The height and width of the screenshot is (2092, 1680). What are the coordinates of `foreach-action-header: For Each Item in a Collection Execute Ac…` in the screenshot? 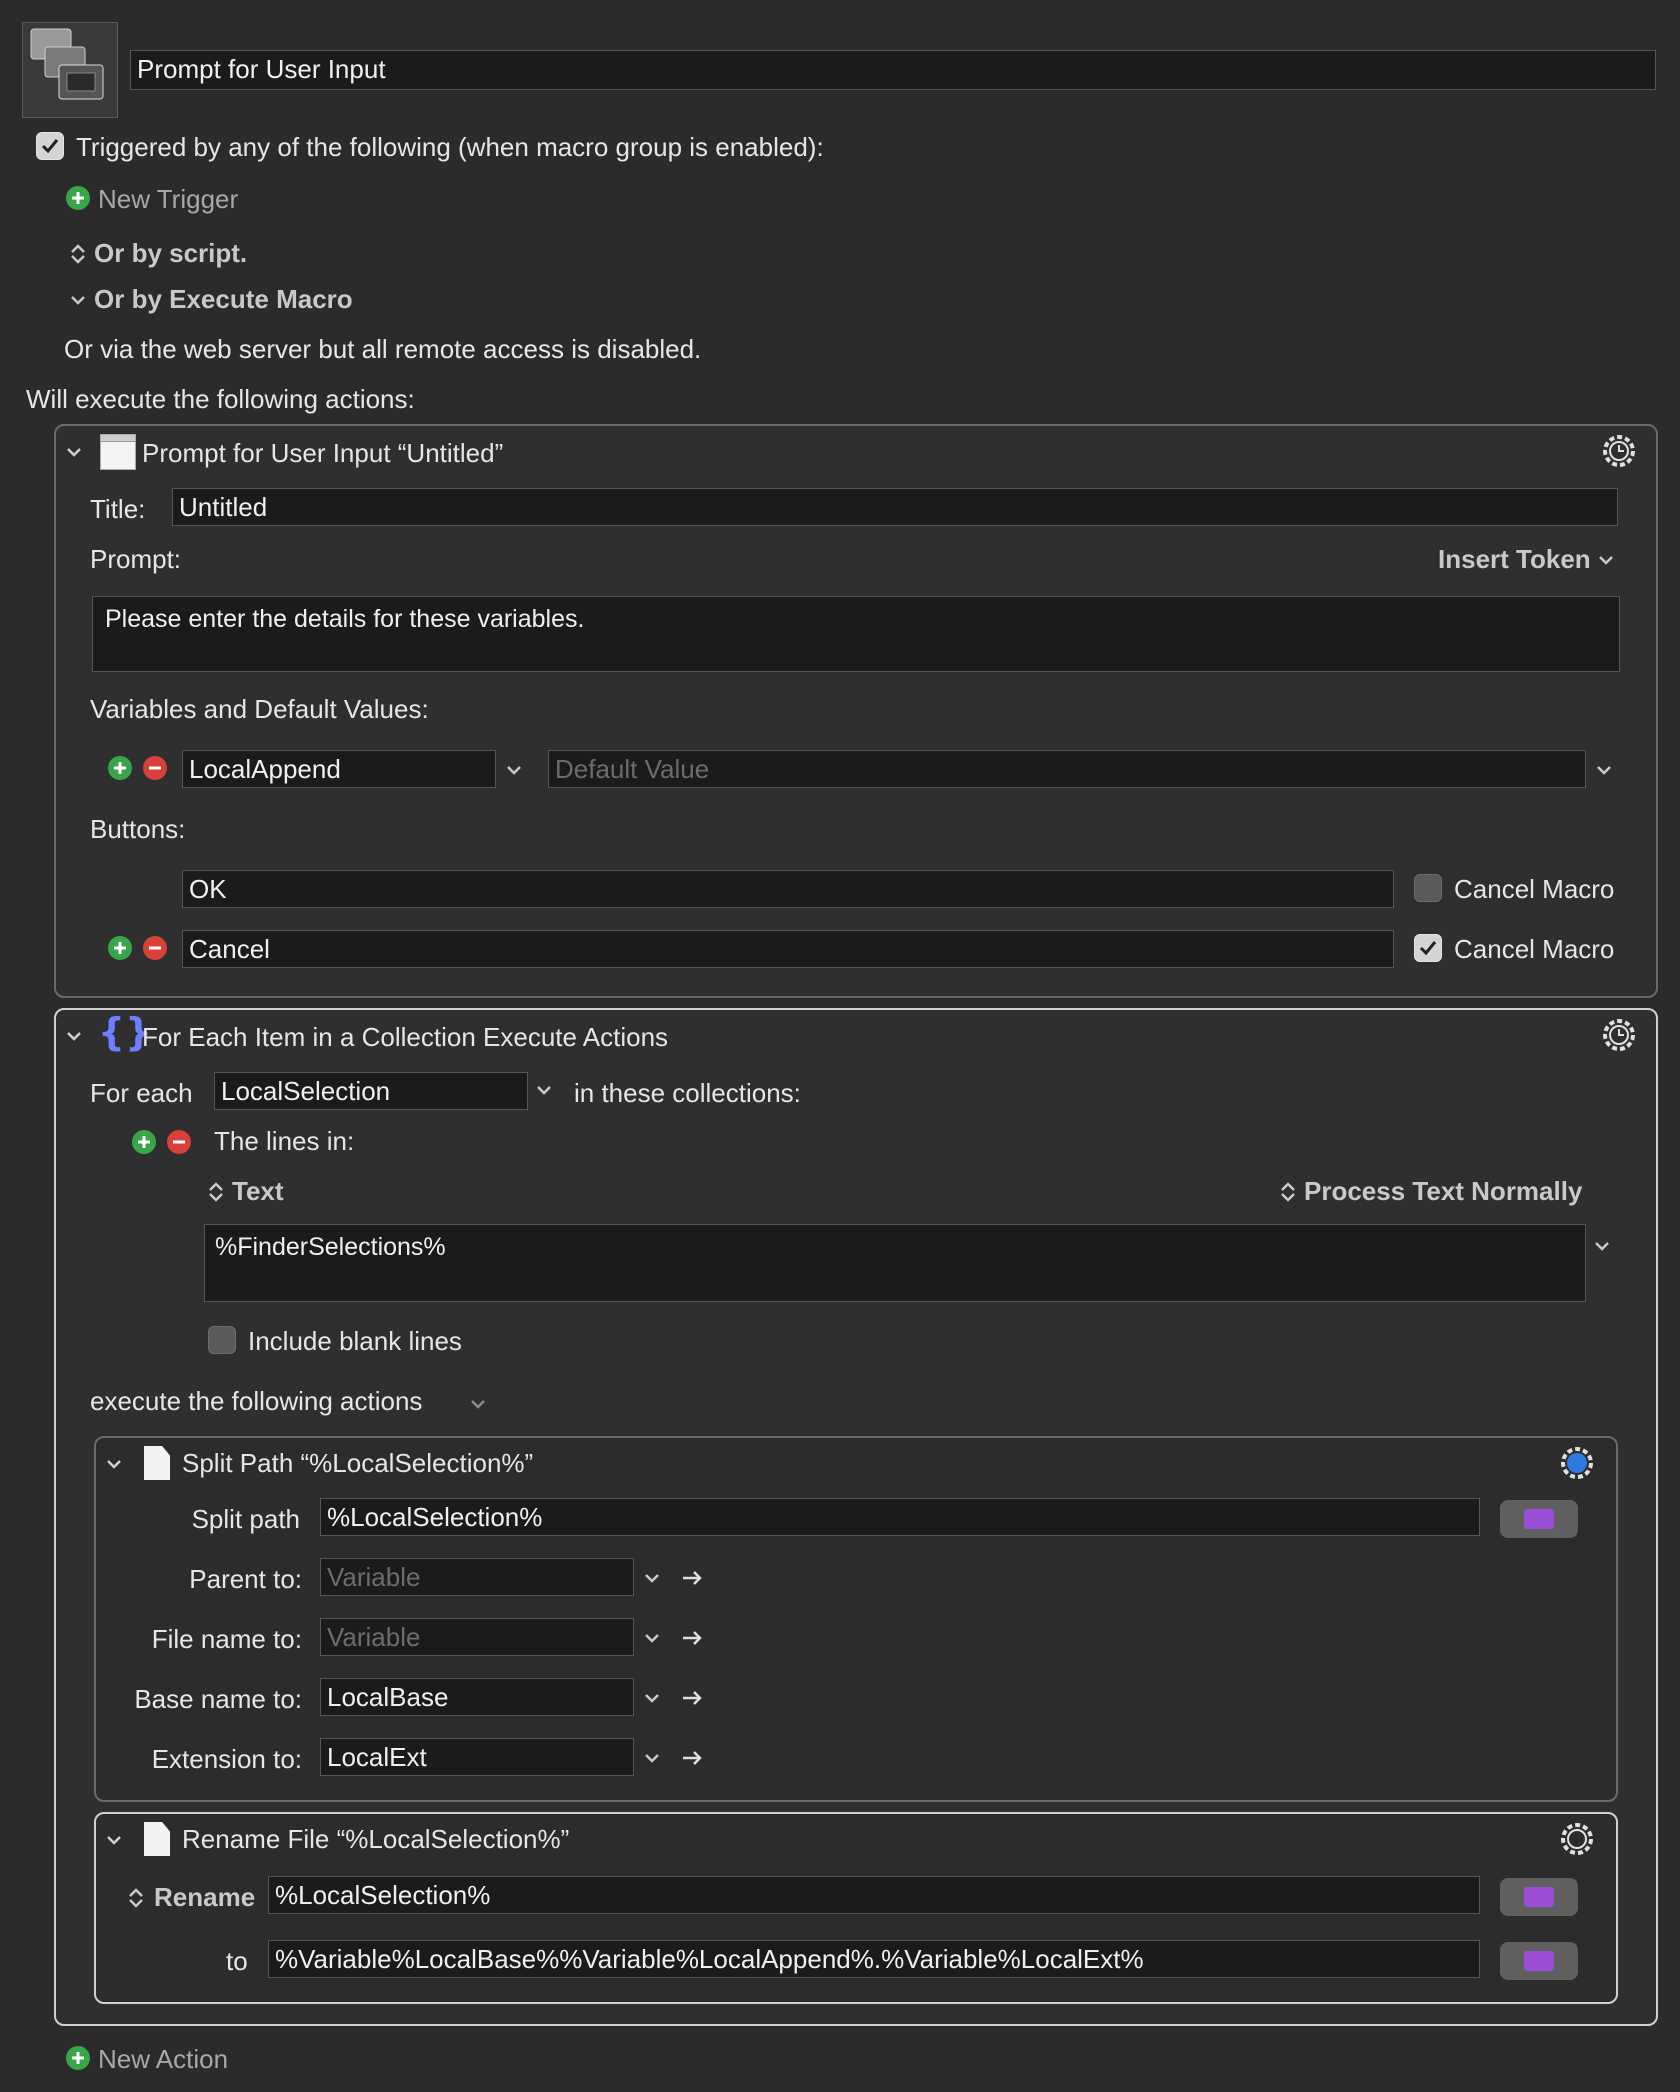 It's located at (405, 1037).